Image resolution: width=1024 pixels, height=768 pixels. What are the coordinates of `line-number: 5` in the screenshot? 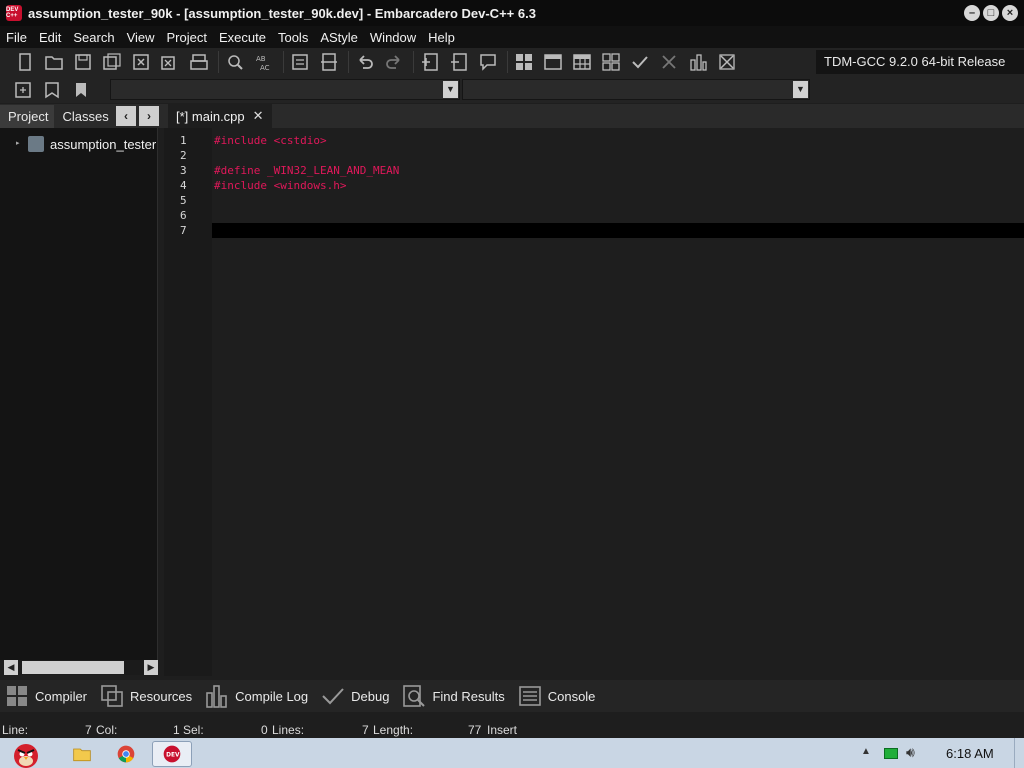 It's located at (183, 200).